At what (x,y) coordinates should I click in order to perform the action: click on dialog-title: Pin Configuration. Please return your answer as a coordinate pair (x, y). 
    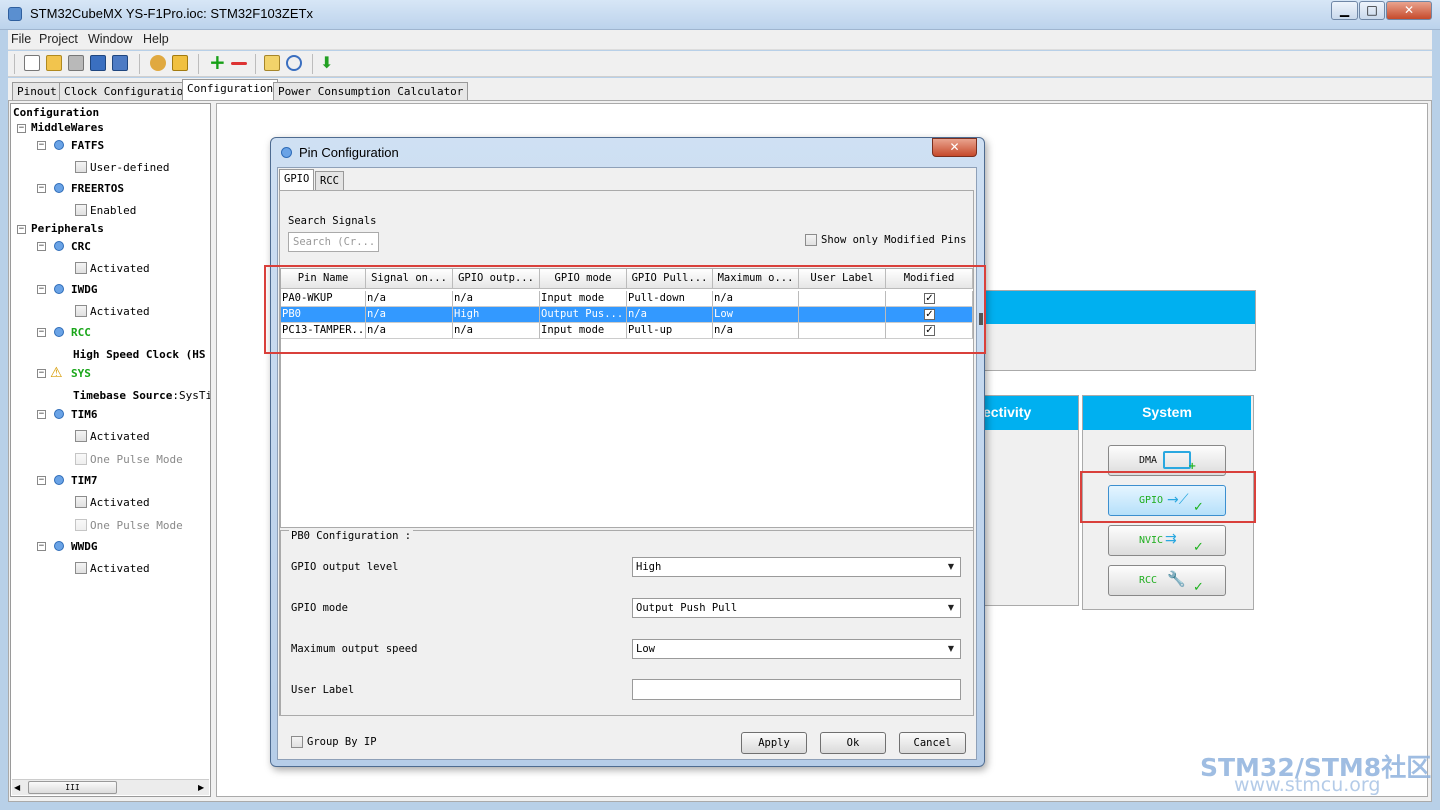
    Looking at the image, I should click on (349, 152).